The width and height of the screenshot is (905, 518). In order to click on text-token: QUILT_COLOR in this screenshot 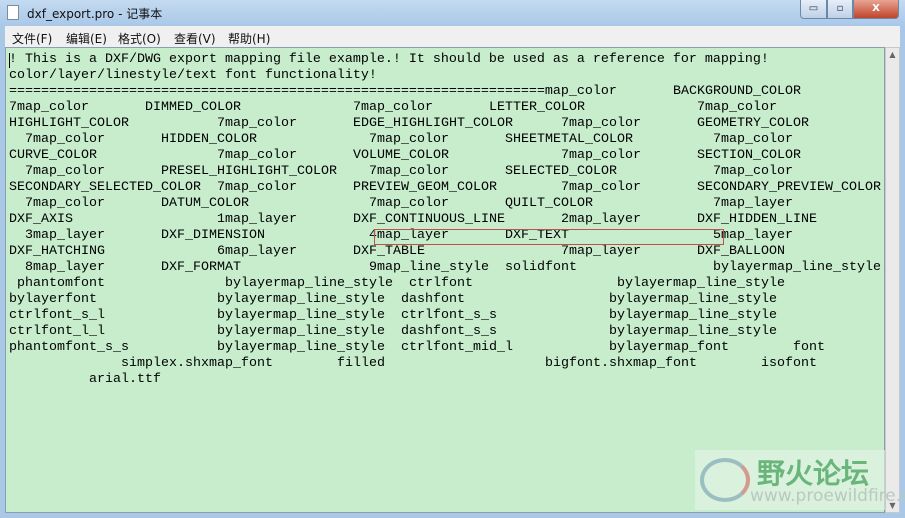, I will do `click(549, 203)`.